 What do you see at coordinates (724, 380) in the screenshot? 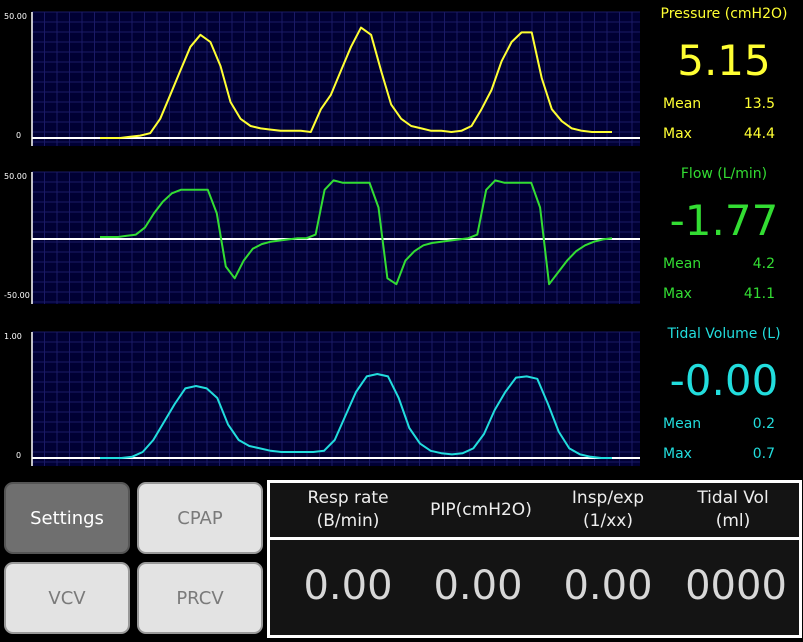
I see `tidal-volume-value: -0.00` at bounding box center [724, 380].